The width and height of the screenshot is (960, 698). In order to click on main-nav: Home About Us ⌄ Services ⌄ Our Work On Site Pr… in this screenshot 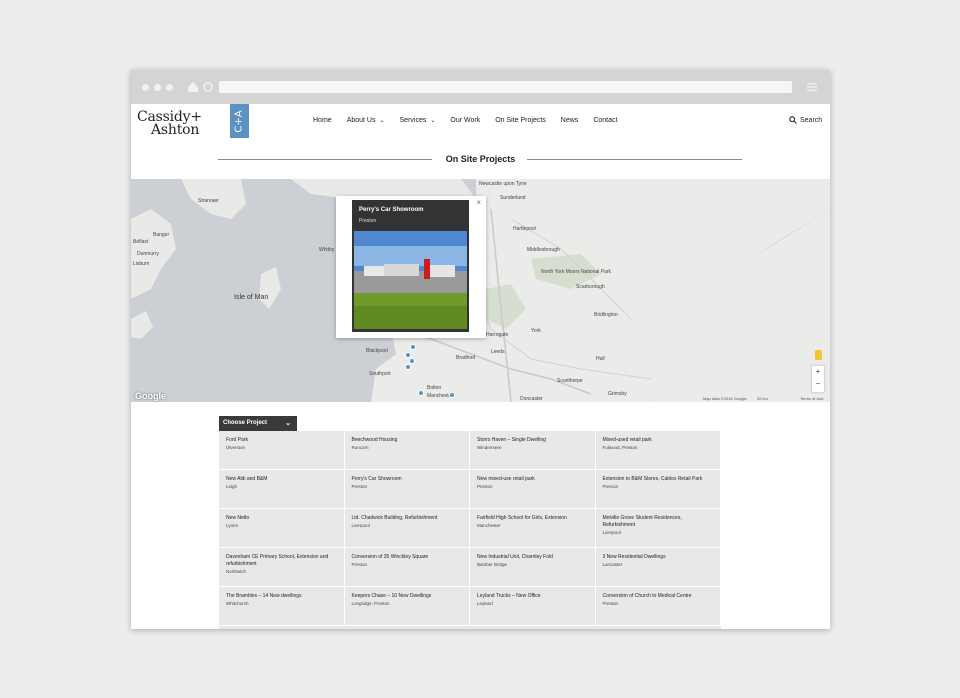, I will do `click(472, 120)`.